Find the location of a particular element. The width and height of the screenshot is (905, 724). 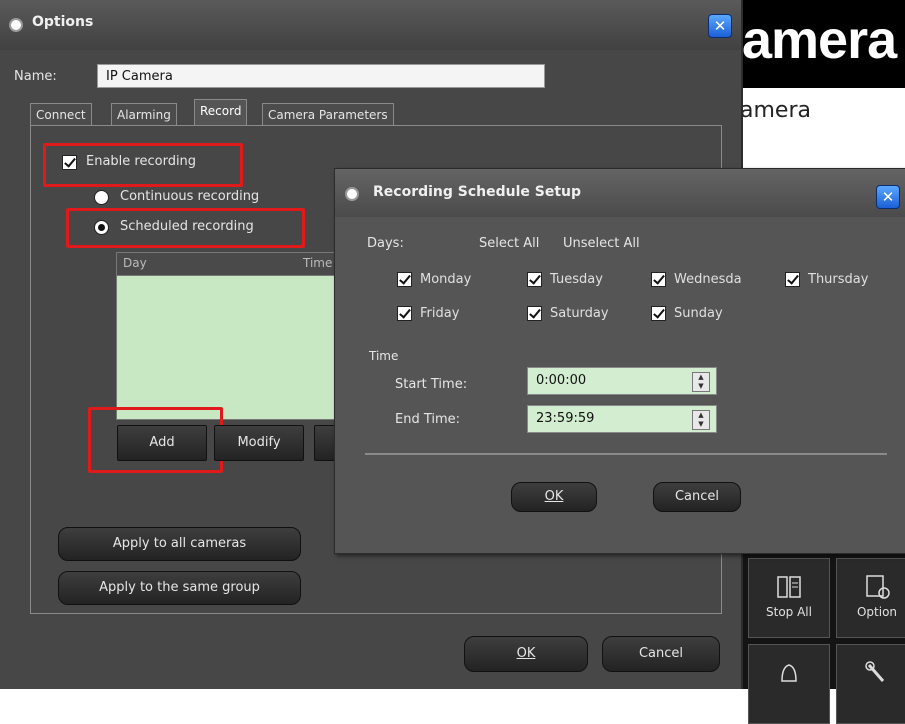

stop-all-button: Stop All is located at coordinates (789, 598).